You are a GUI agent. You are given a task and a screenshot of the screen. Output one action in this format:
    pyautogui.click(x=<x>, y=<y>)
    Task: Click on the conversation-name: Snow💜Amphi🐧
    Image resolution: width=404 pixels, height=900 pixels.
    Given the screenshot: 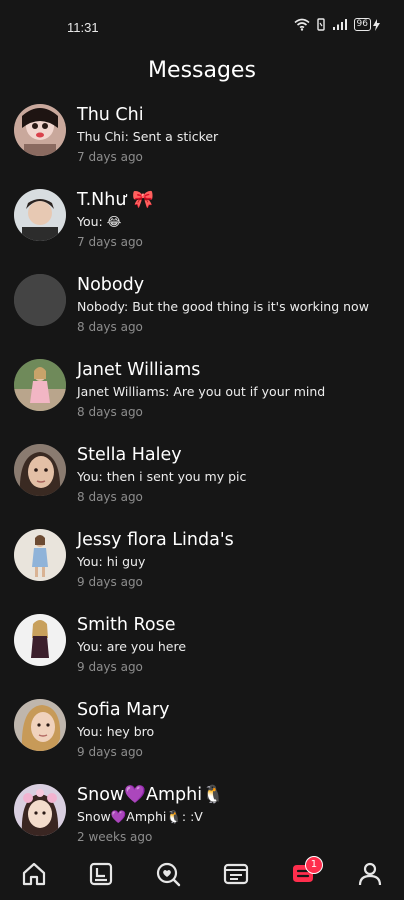 What is the action you would take?
    pyautogui.click(x=150, y=795)
    